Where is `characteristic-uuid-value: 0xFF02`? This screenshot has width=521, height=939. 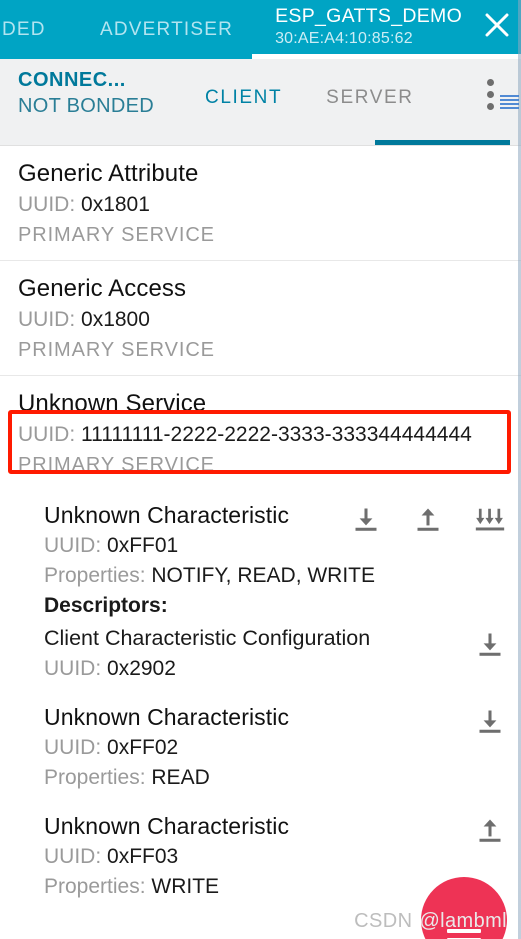
characteristic-uuid-value: 0xFF02 is located at coordinates (143, 747).